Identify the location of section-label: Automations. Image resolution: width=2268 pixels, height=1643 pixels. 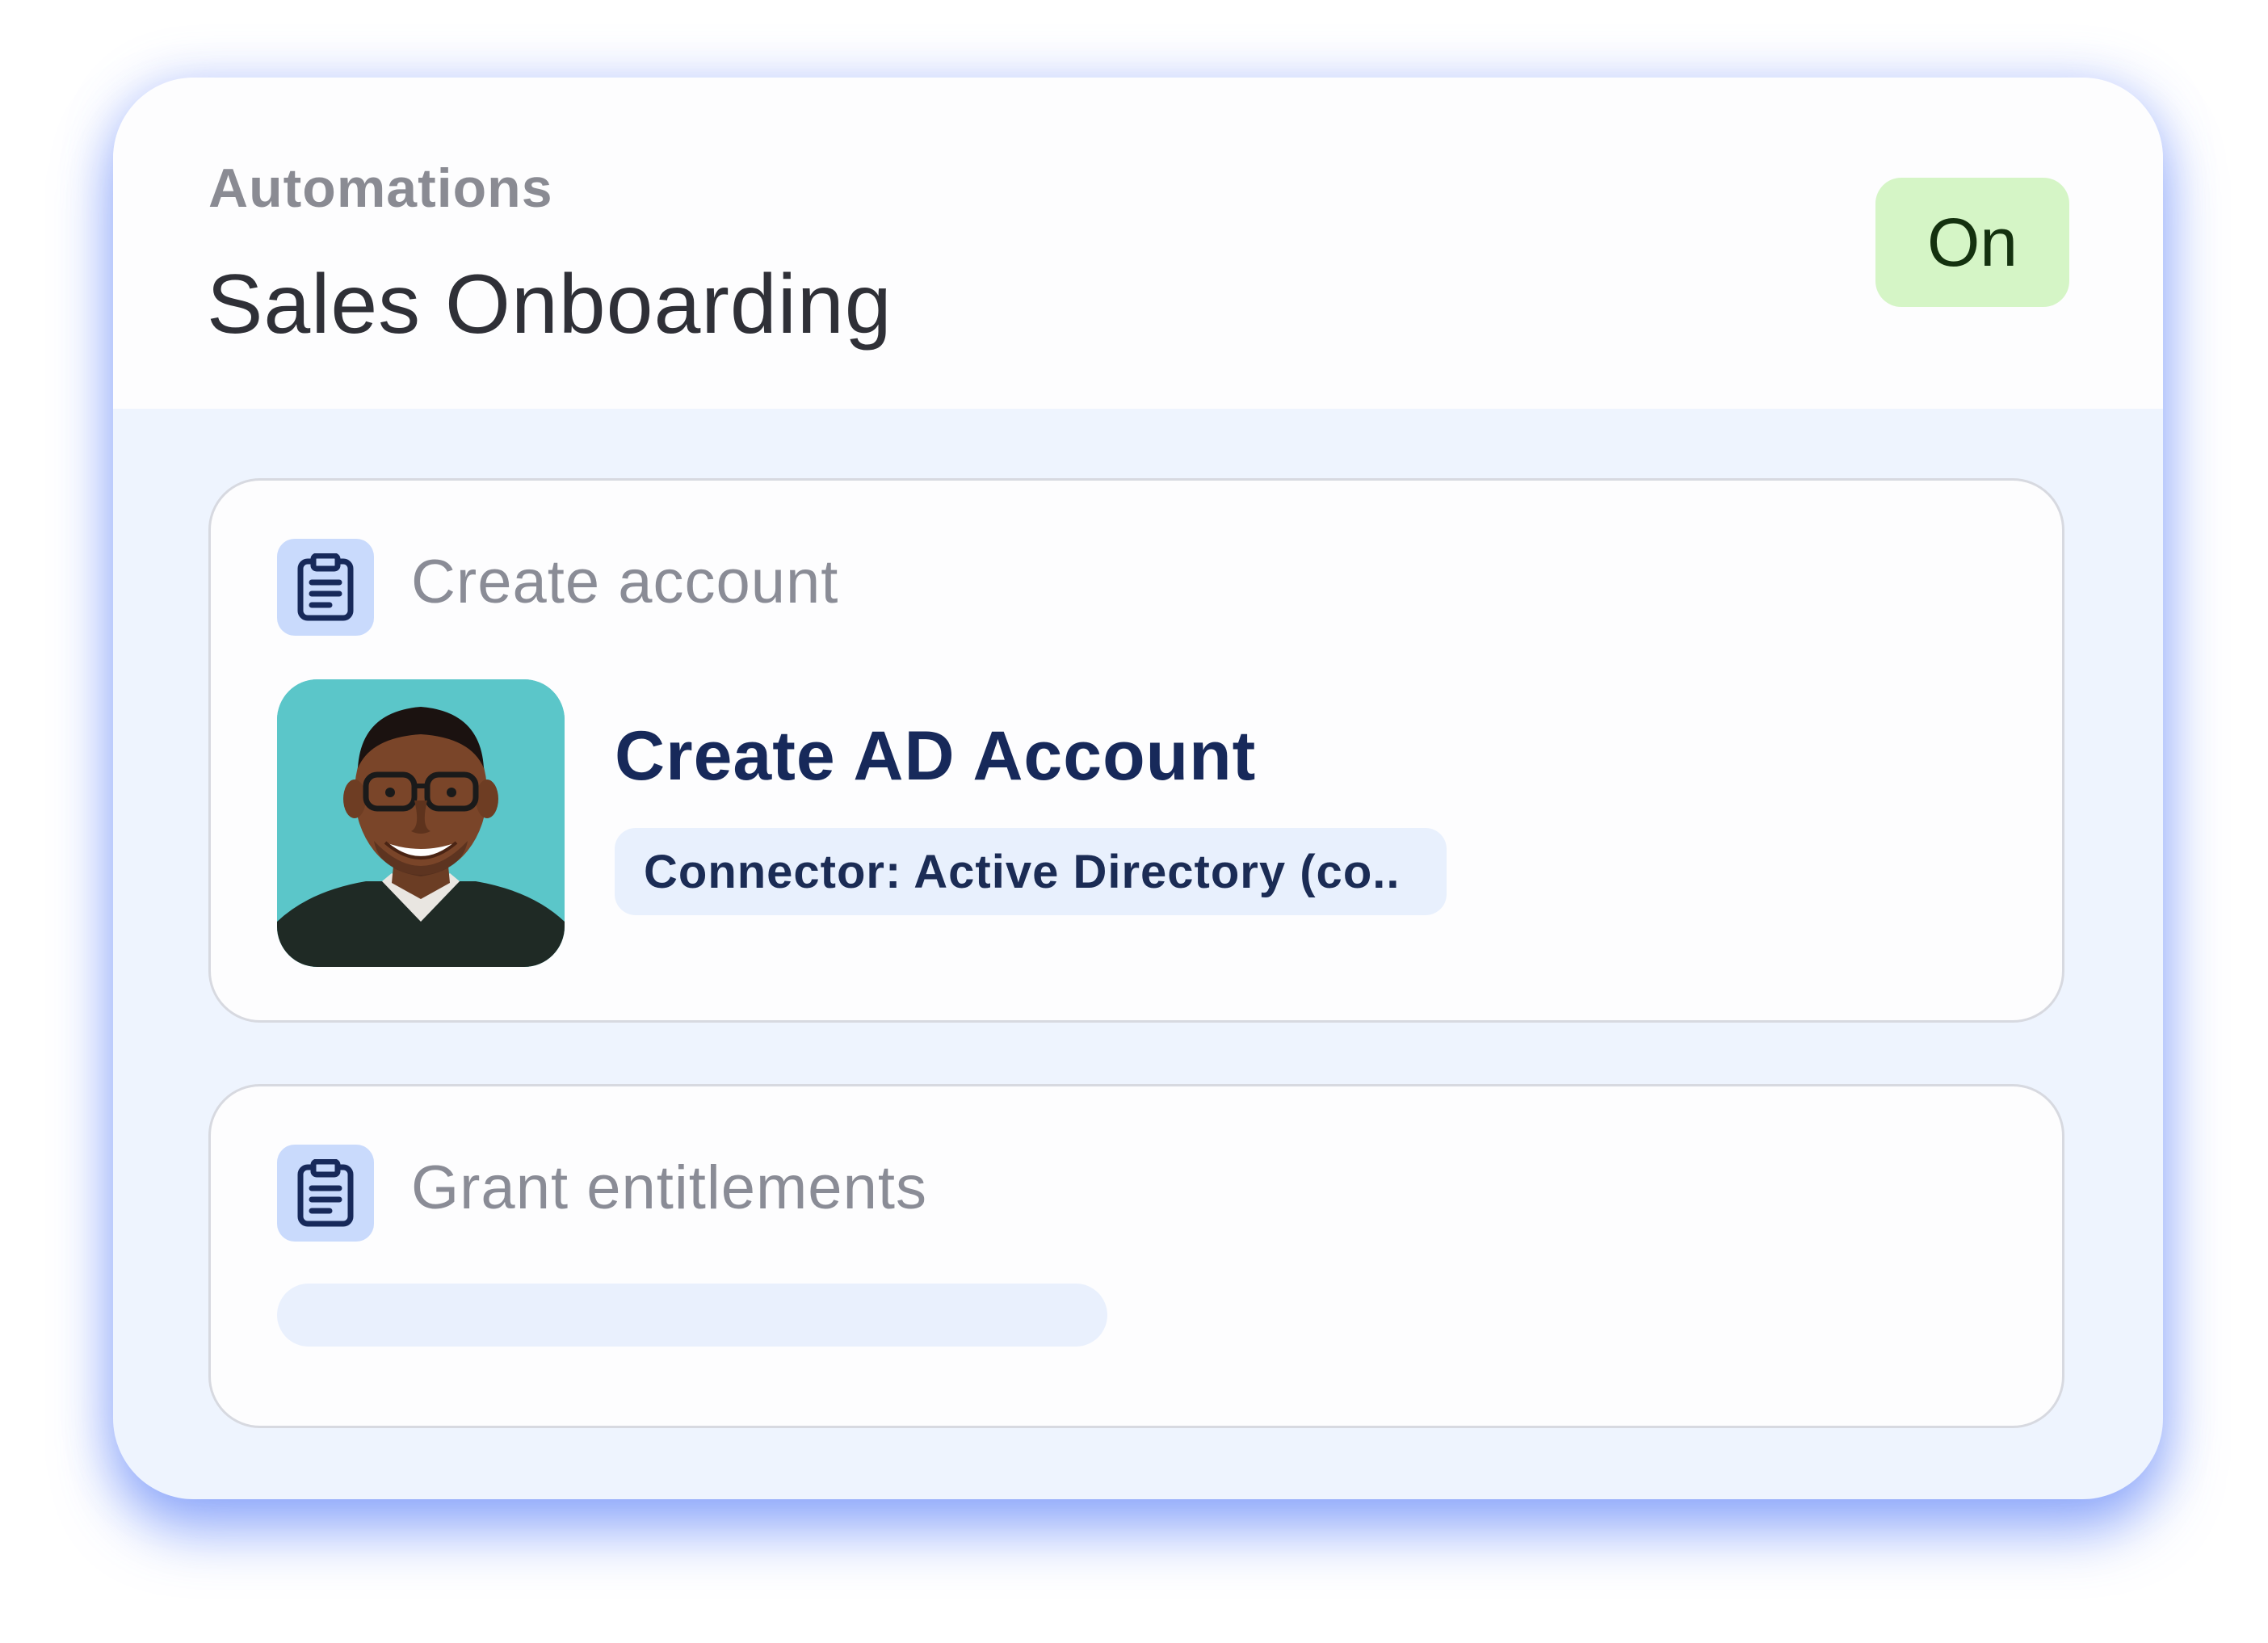
(381, 188).